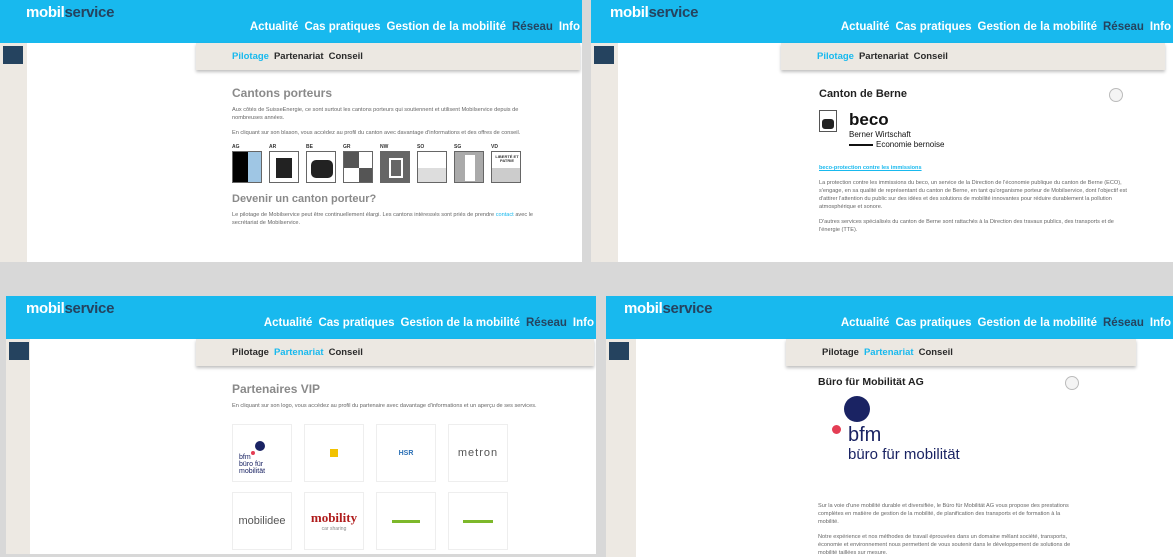  What do you see at coordinates (262, 453) in the screenshot?
I see `partner-bfm: bfm büro für mobilität` at bounding box center [262, 453].